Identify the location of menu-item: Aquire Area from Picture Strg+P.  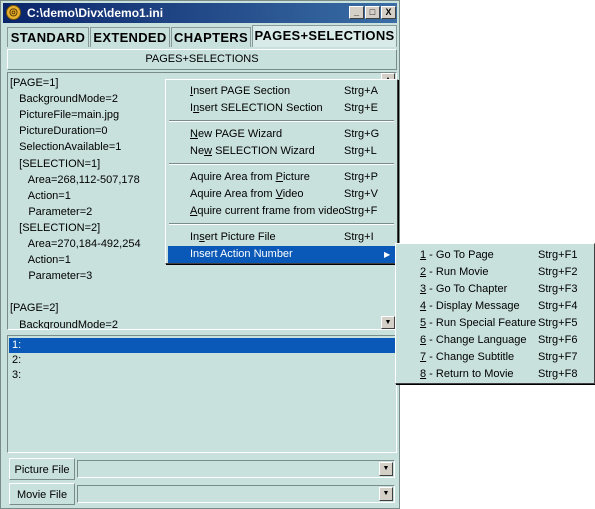
(281, 177).